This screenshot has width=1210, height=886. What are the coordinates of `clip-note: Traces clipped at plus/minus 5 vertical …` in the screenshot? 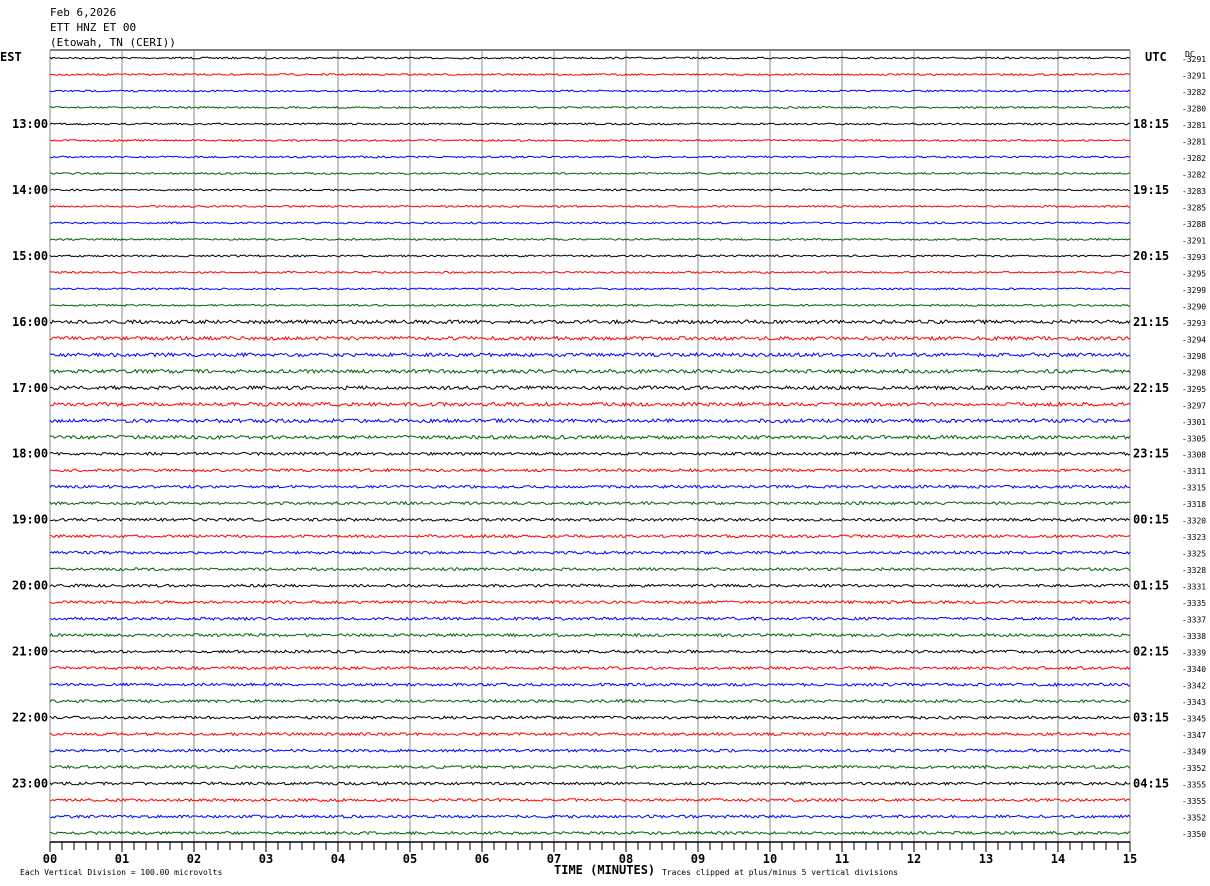 It's located at (780, 872).